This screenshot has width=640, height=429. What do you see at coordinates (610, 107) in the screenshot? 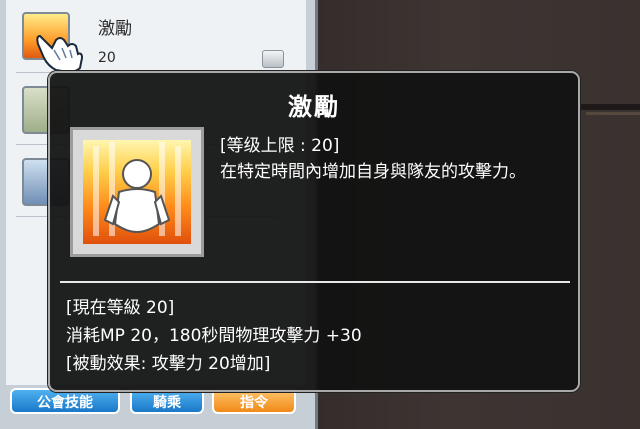
I see `background-ledge` at bounding box center [610, 107].